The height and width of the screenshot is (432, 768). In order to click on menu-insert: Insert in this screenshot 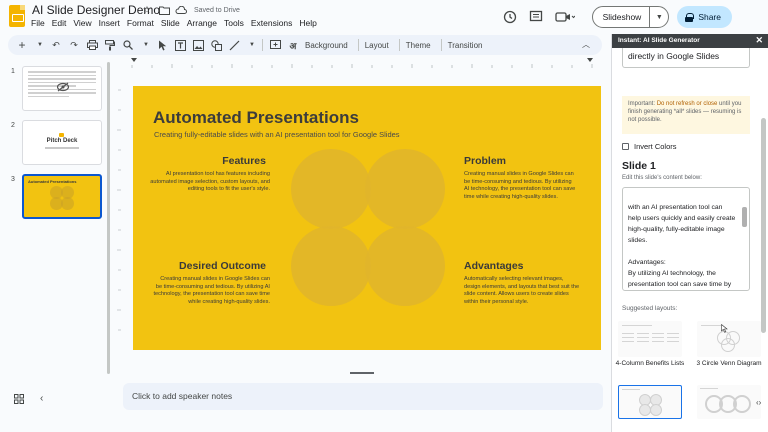, I will do `click(109, 23)`.